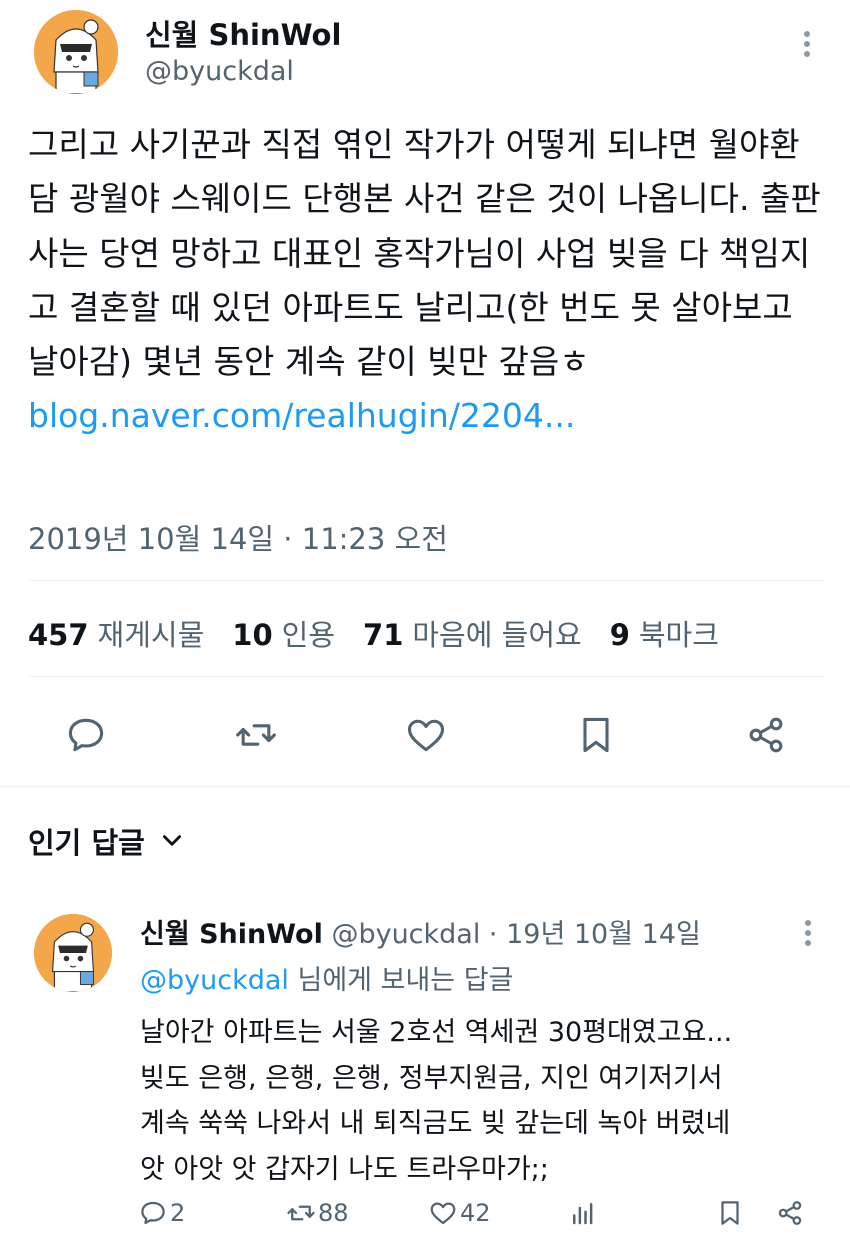  I want to click on stat-bookmarks: 9 북마크, so click(664, 633).